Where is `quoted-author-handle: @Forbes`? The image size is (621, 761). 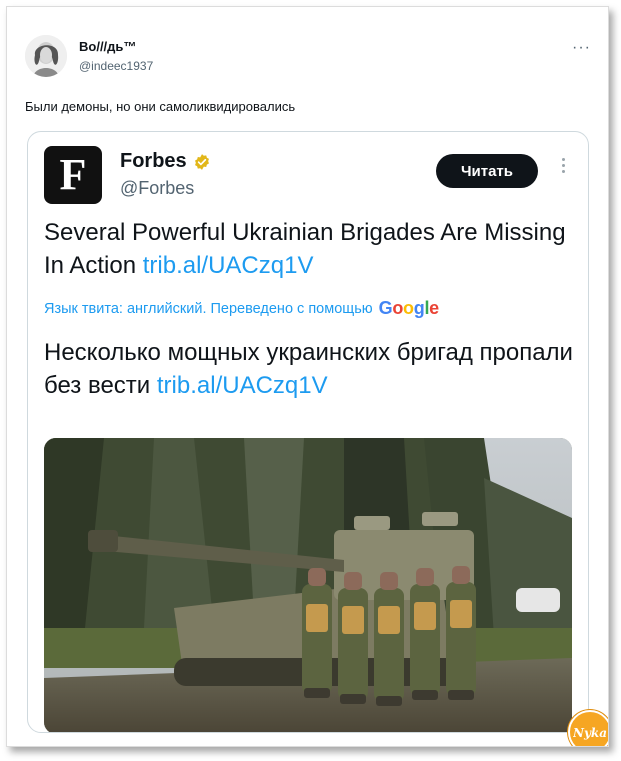
quoted-author-handle: @Forbes is located at coordinates (157, 188).